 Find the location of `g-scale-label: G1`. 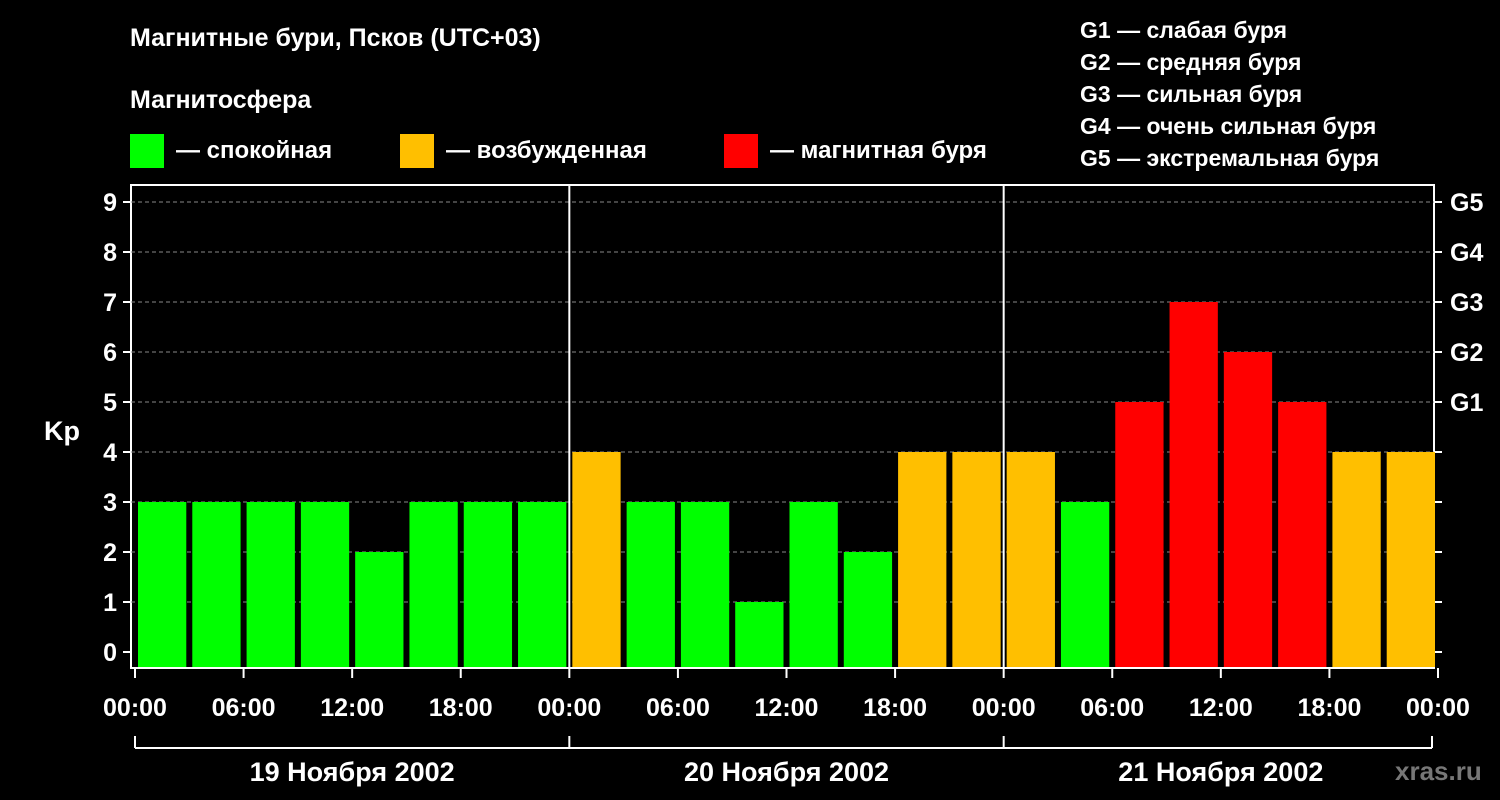

g-scale-label: G1 is located at coordinates (1466, 403).